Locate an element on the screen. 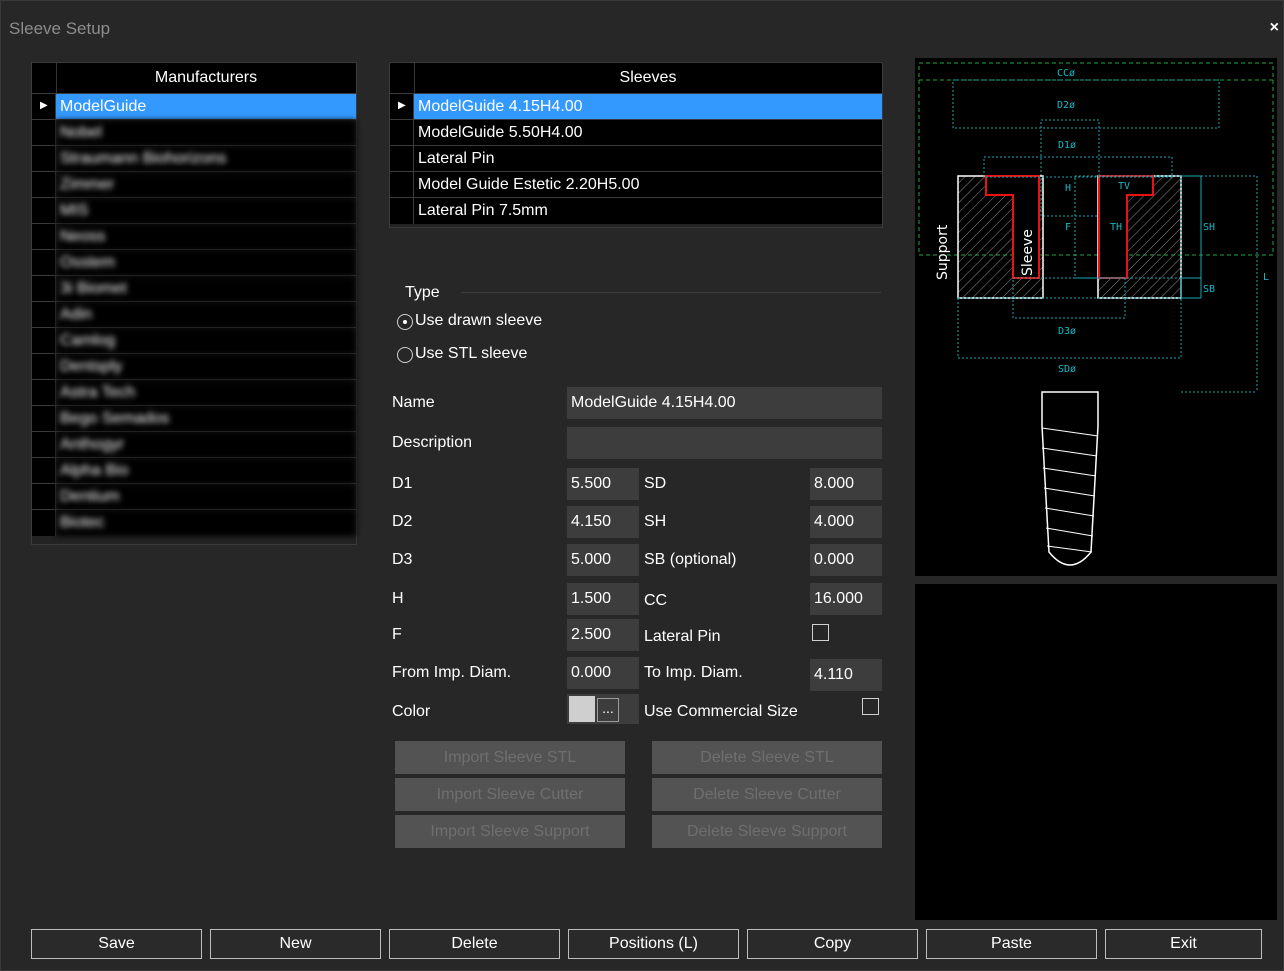 The image size is (1284, 971). sb-label: SB (optional) is located at coordinates (690, 559).